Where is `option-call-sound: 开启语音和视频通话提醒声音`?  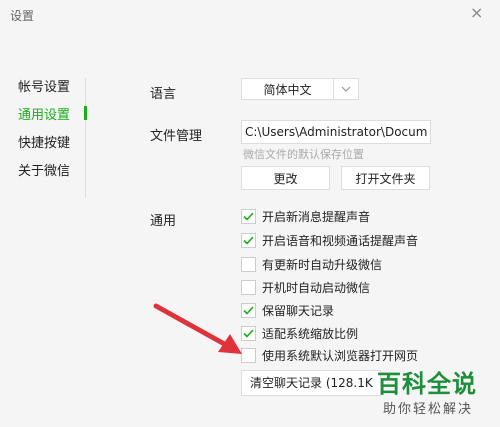
option-call-sound: 开启语音和视频通话提醒声音 is located at coordinates (329, 240).